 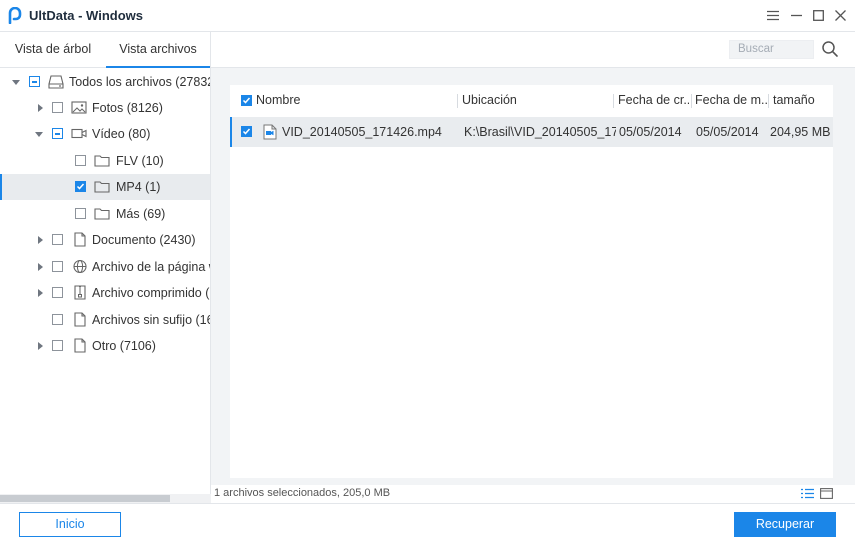 I want to click on scrollbar-thumb, so click(x=85, y=498).